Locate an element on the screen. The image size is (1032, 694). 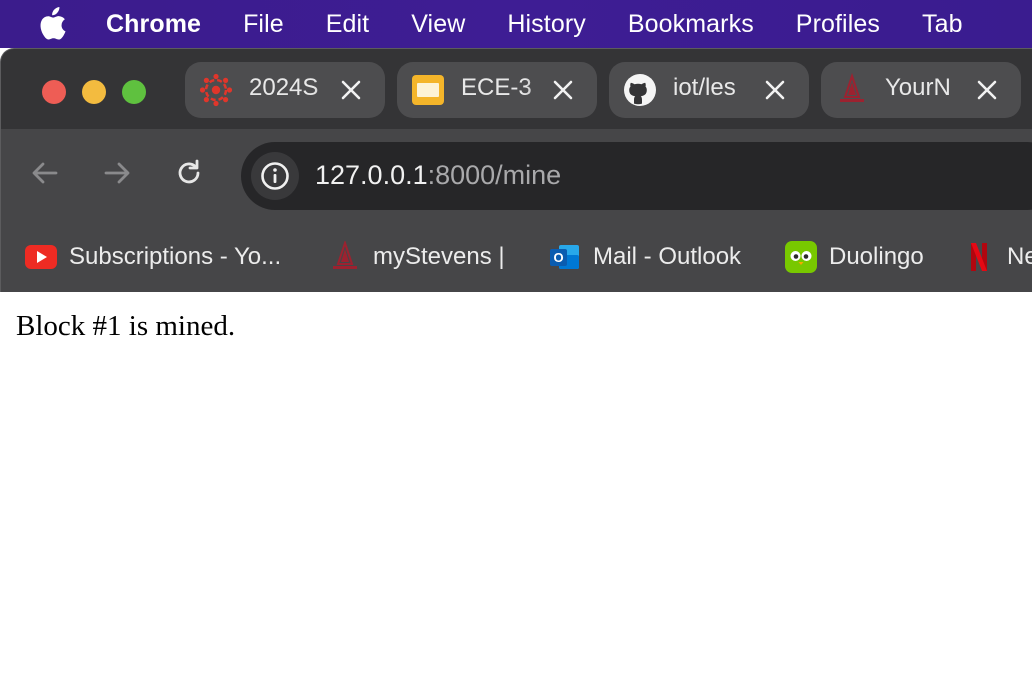
apple-logo-icon is located at coordinates (53, 24).